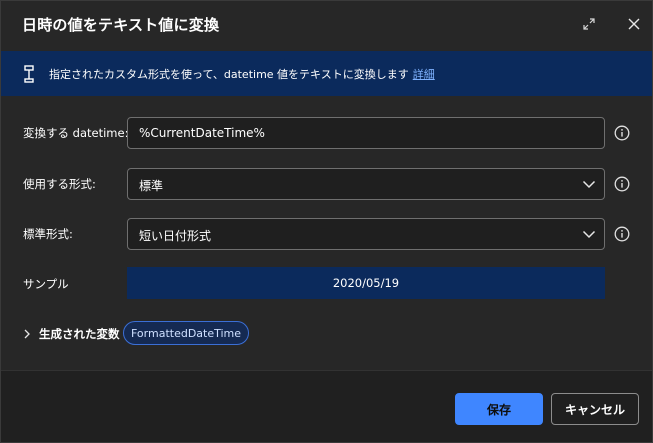 The height and width of the screenshot is (443, 653). I want to click on info-bar: 指定されたカスタム形式を使って、datetime 値をテキストに変換します 詳細, so click(326, 73).